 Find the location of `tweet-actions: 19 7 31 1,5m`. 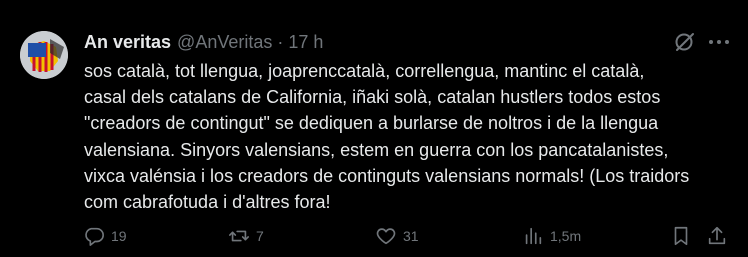

tweet-actions: 19 7 31 1,5m is located at coordinates (374, 236).